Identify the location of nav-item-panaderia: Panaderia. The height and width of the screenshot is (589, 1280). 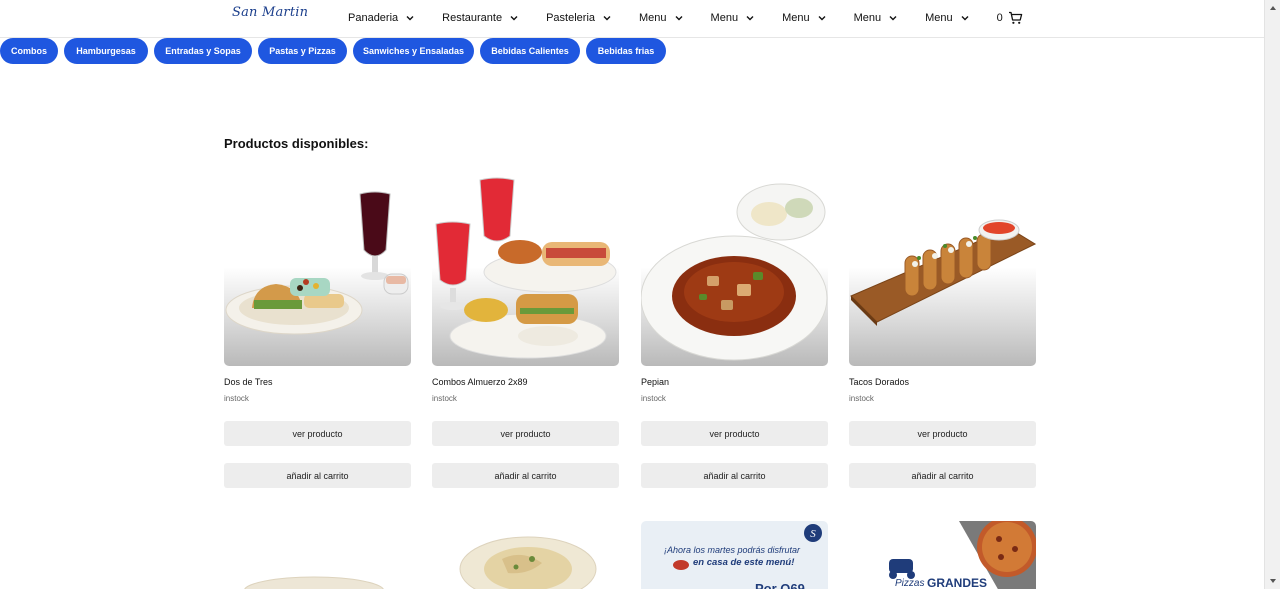
(381, 18).